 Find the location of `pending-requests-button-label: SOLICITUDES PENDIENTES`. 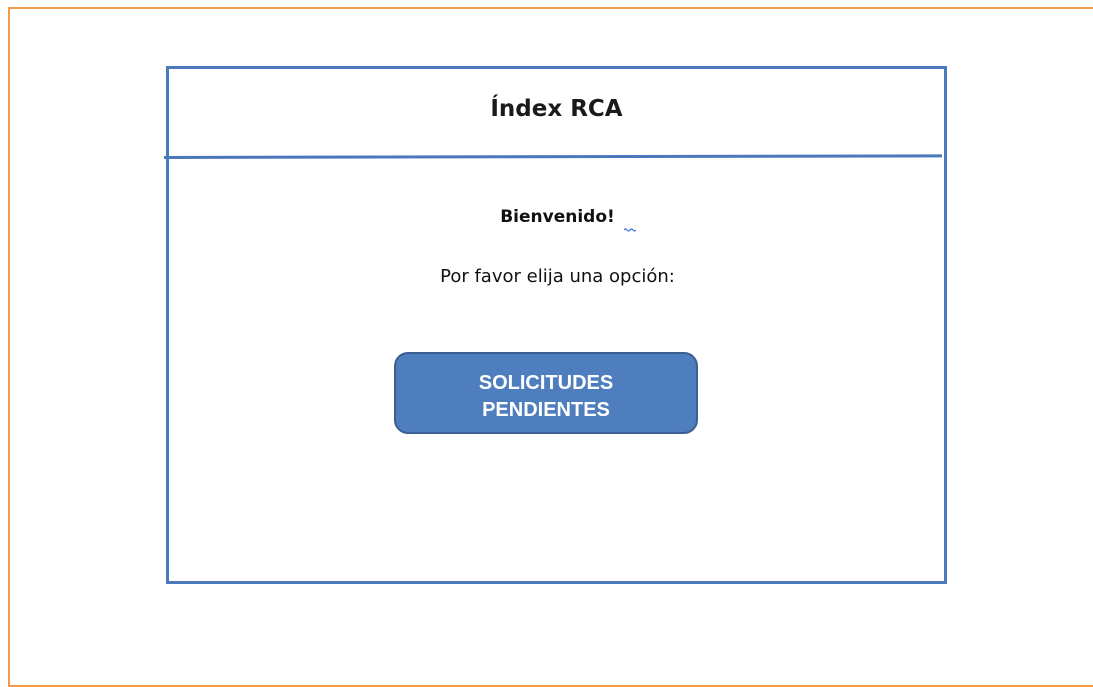

pending-requests-button-label: SOLICITUDES PENDIENTES is located at coordinates (546, 397).